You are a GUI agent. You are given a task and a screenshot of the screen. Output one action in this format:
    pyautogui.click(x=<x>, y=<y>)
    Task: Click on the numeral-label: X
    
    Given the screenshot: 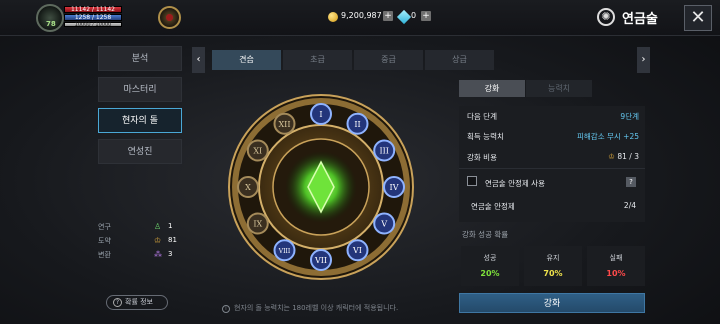 What is the action you would take?
    pyautogui.click(x=248, y=187)
    